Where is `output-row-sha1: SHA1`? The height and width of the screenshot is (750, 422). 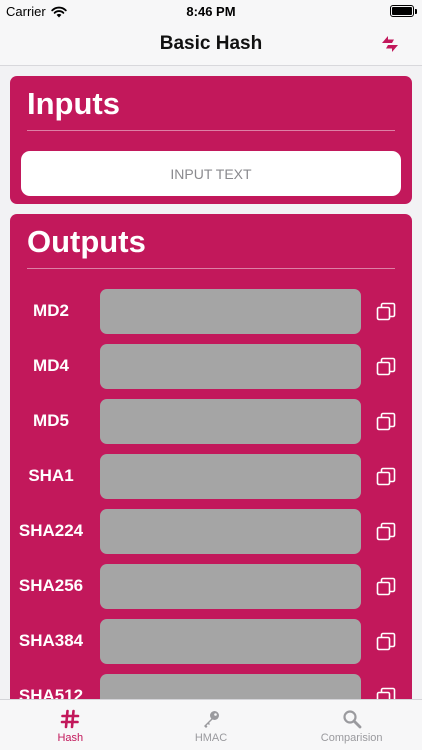
output-row-sha1: SHA1 is located at coordinates (211, 481).